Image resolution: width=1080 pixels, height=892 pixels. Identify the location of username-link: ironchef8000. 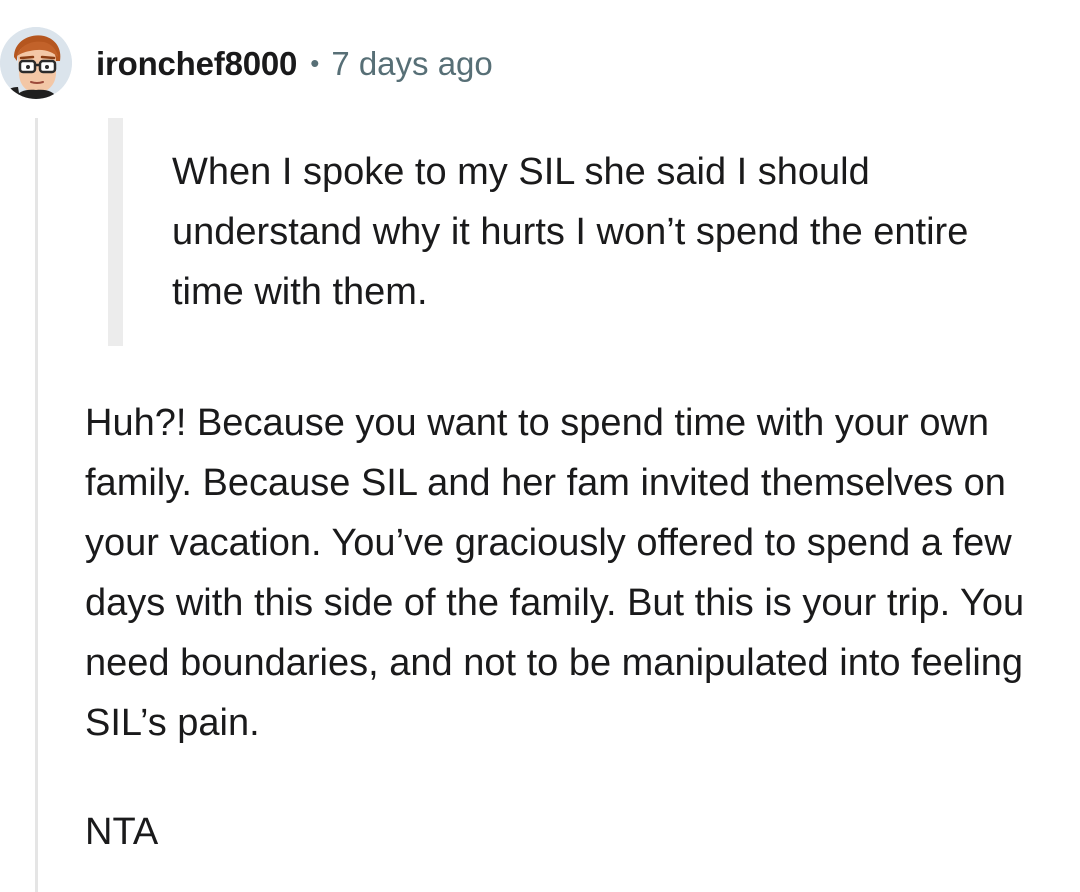
(196, 64).